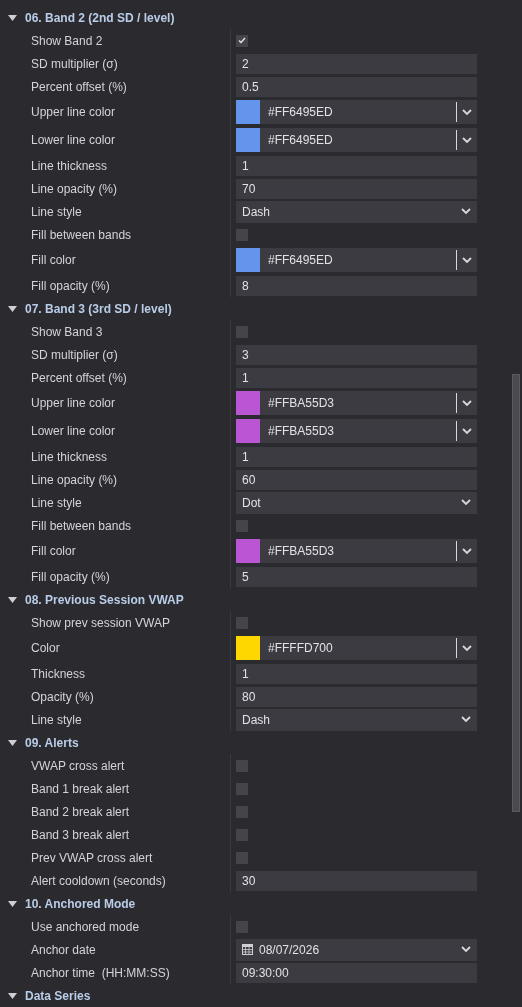 Image resolution: width=522 pixels, height=1007 pixels. Describe the element at coordinates (53, 260) in the screenshot. I see `property-label: Fill color` at that location.